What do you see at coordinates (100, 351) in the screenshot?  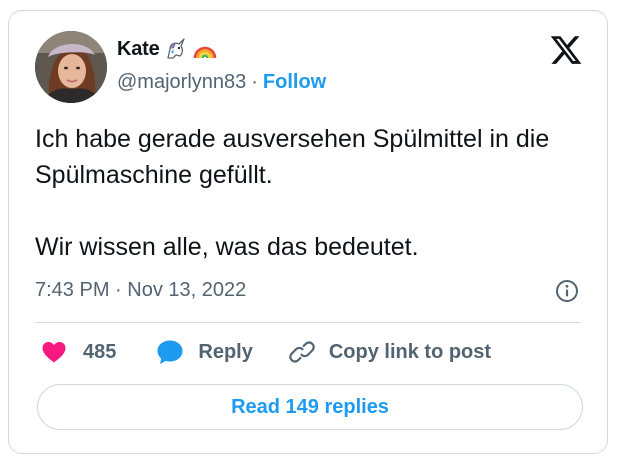 I see `like-count: 485` at bounding box center [100, 351].